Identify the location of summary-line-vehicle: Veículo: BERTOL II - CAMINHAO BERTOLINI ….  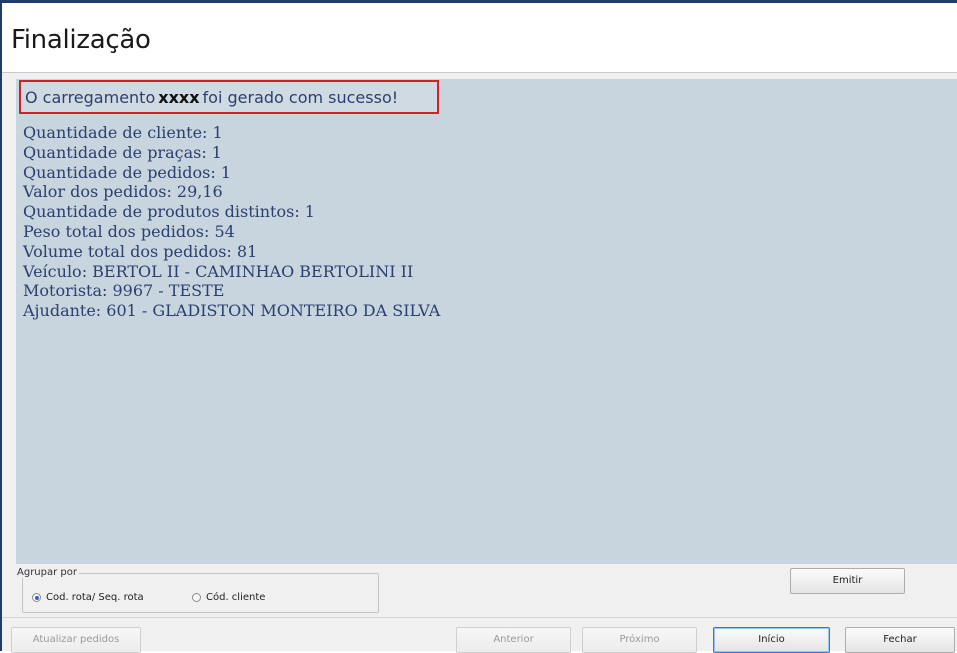
(218, 271).